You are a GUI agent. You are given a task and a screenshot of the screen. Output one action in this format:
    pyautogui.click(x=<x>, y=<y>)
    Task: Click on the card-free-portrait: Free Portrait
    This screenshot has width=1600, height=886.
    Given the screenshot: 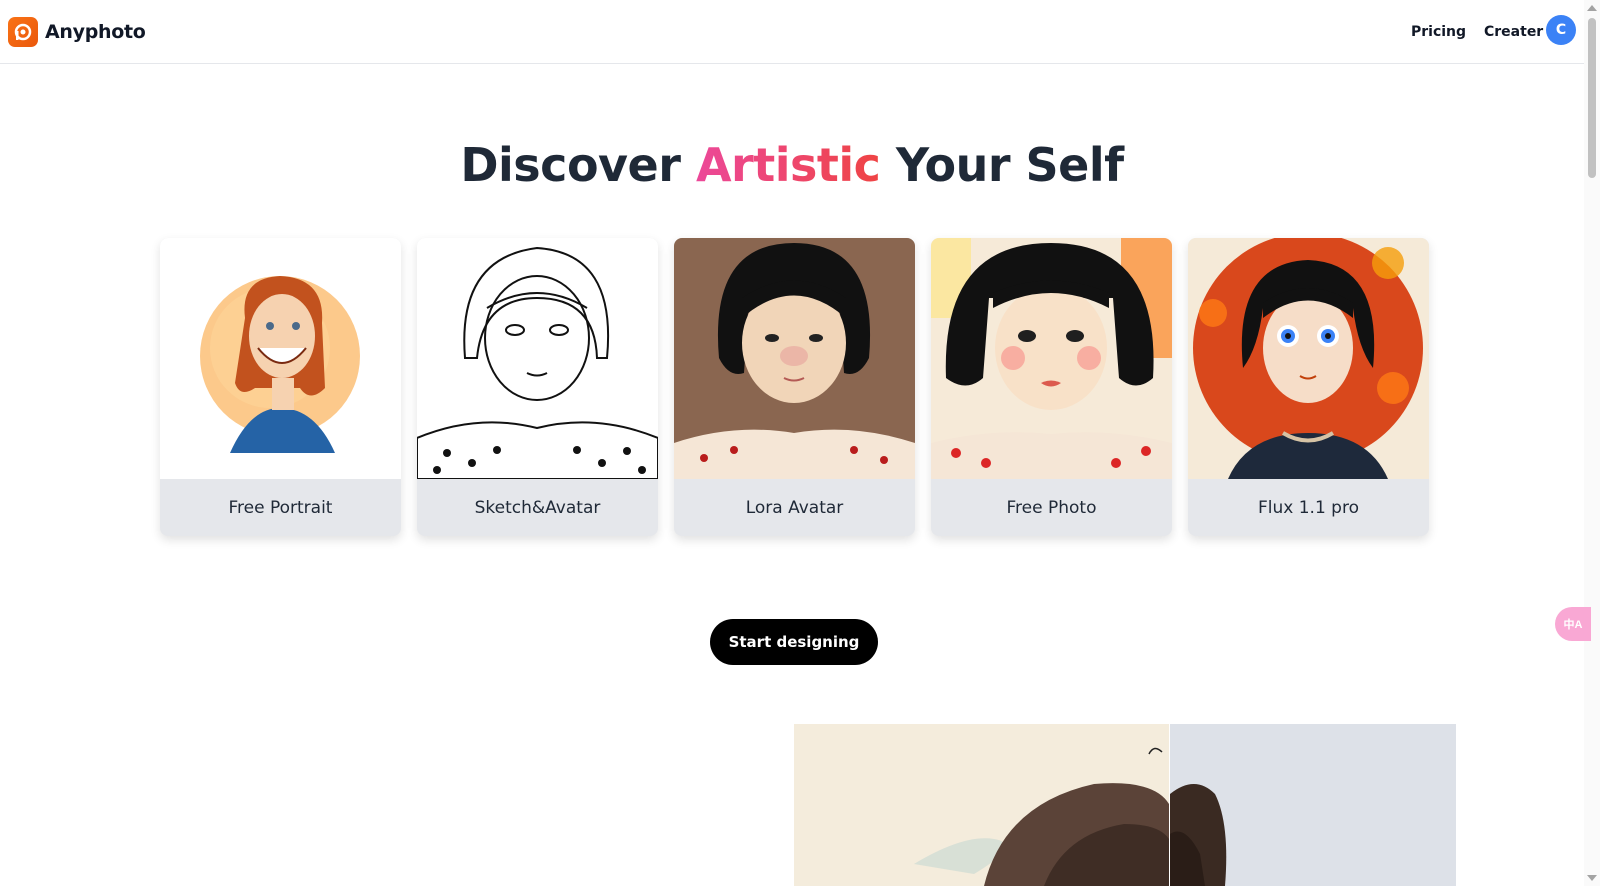 What is the action you would take?
    pyautogui.click(x=280, y=387)
    